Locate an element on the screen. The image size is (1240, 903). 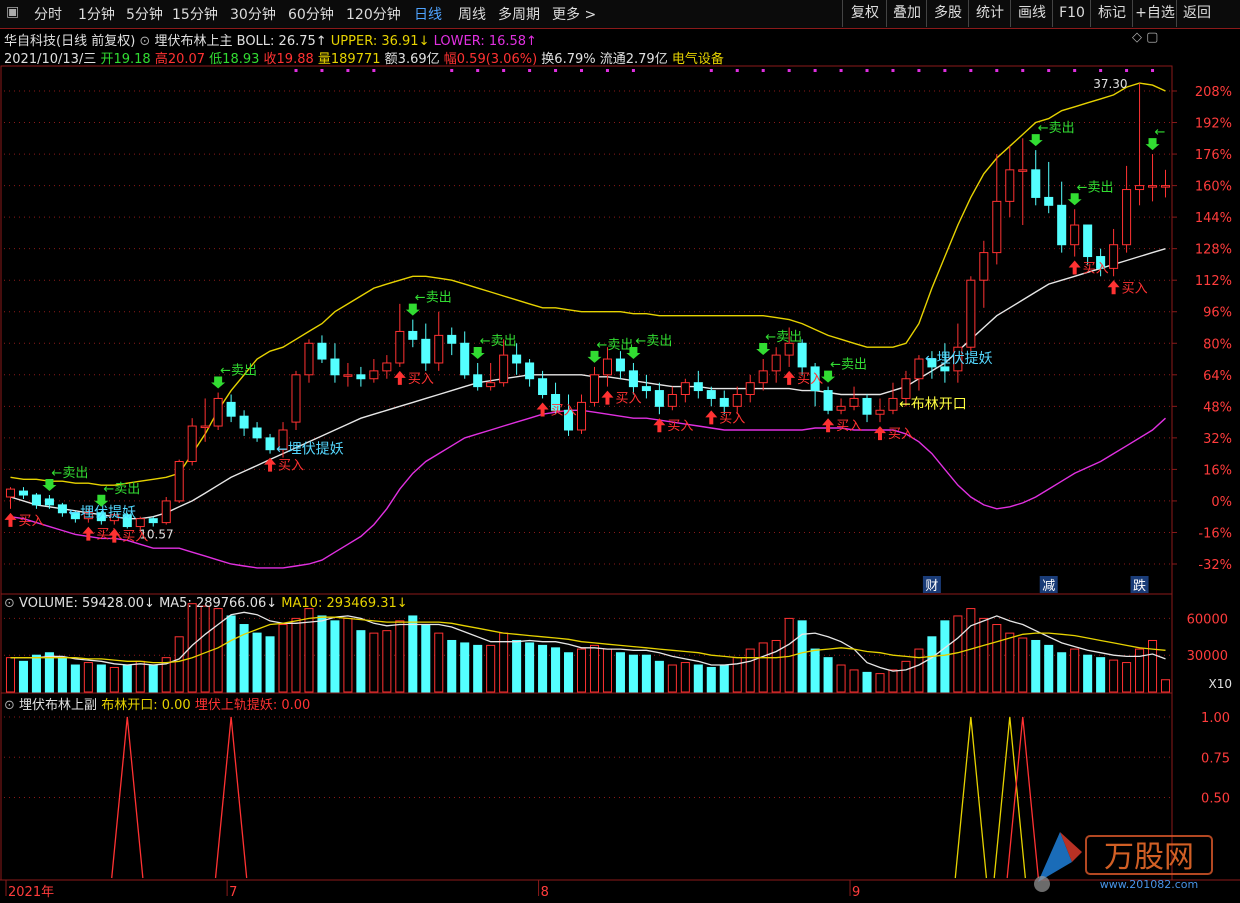
upper-value: UPPER: 36.91↓ is located at coordinates (380, 41).